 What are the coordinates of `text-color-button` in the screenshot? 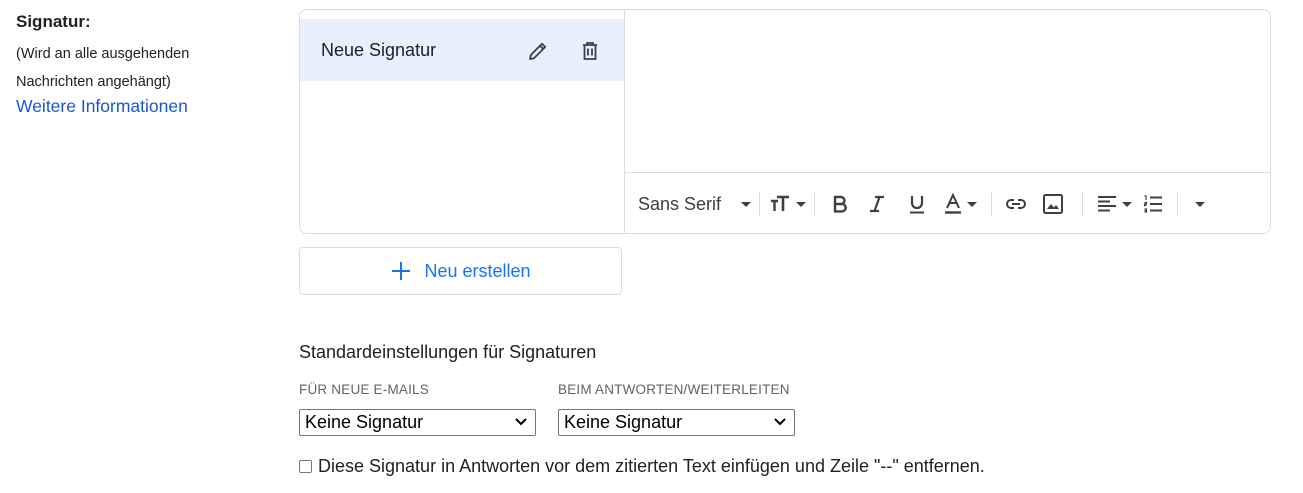 It's located at (960, 204).